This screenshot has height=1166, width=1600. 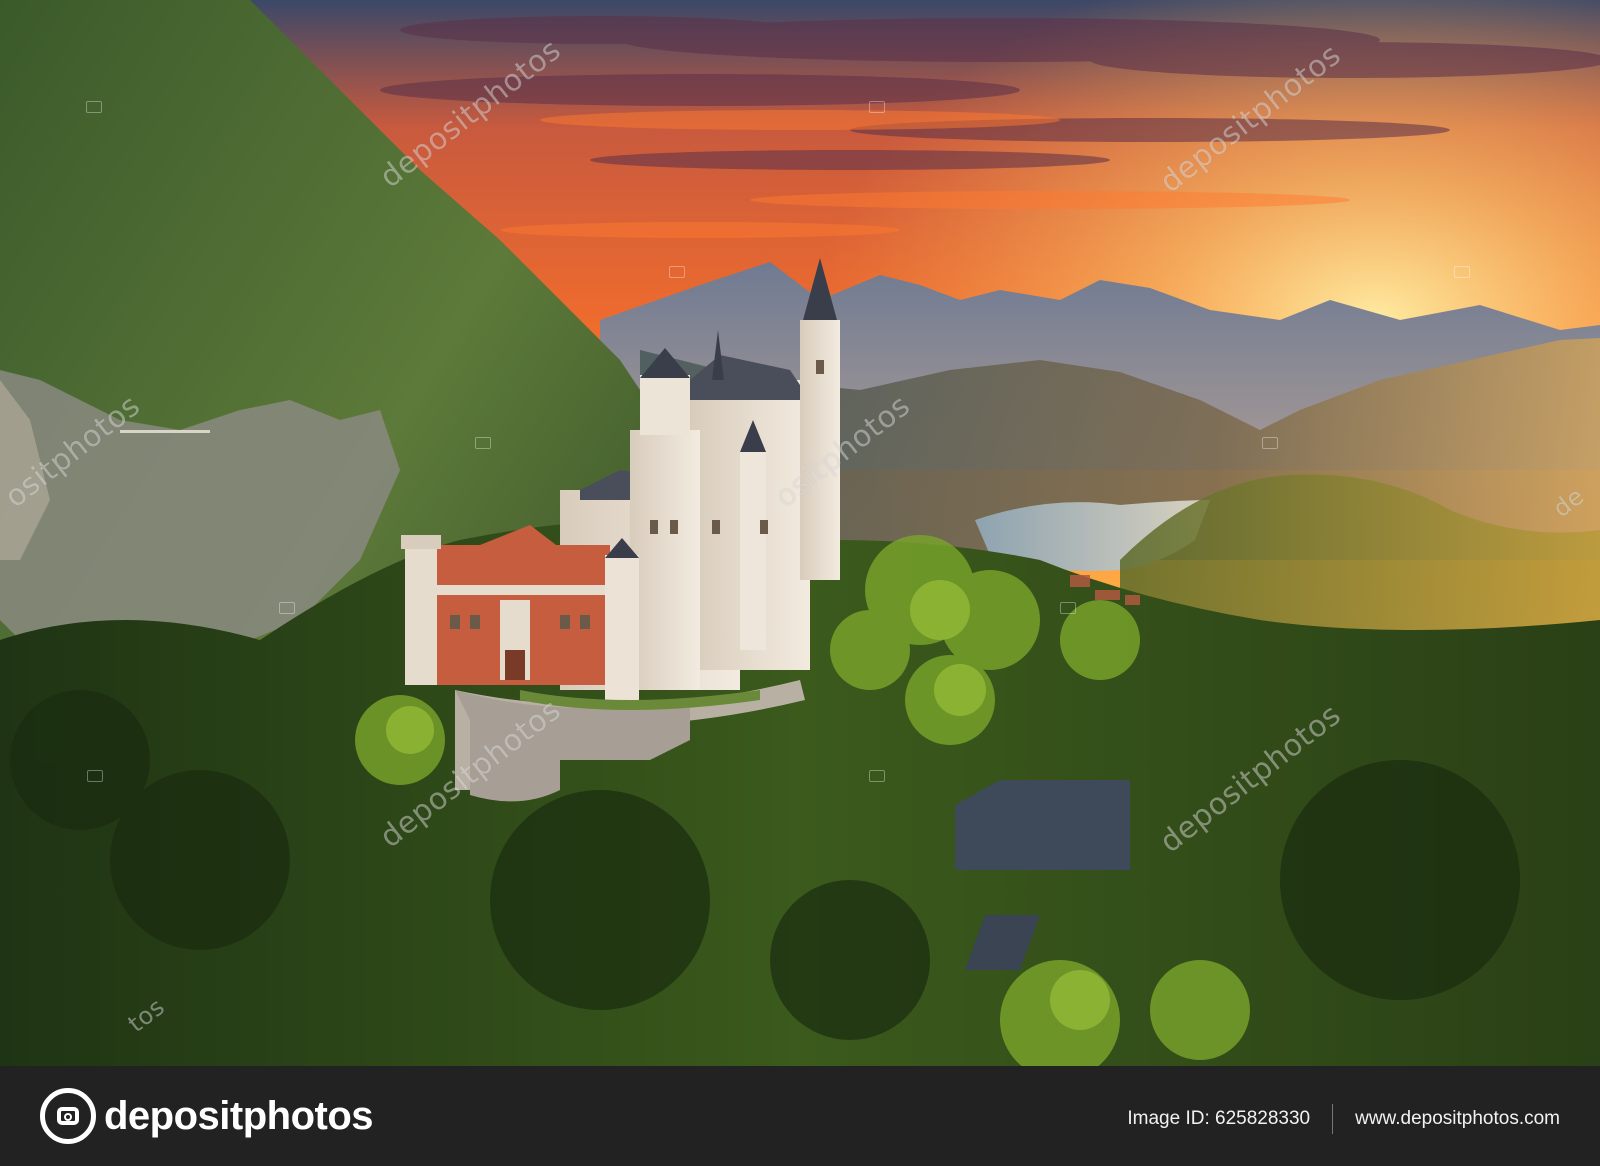 I want to click on site-url-link: www.depositphotos.com, so click(x=1457, y=1119).